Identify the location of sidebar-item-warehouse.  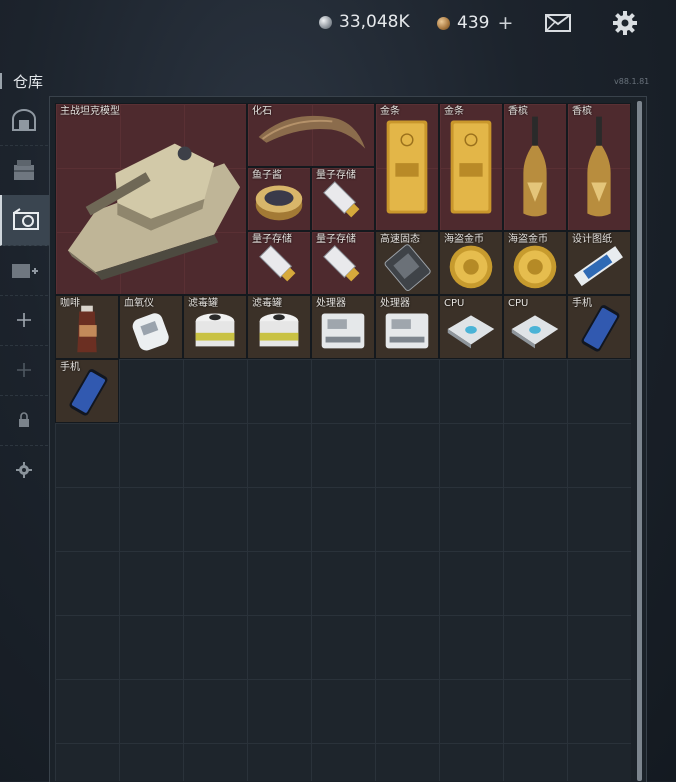
(25, 220).